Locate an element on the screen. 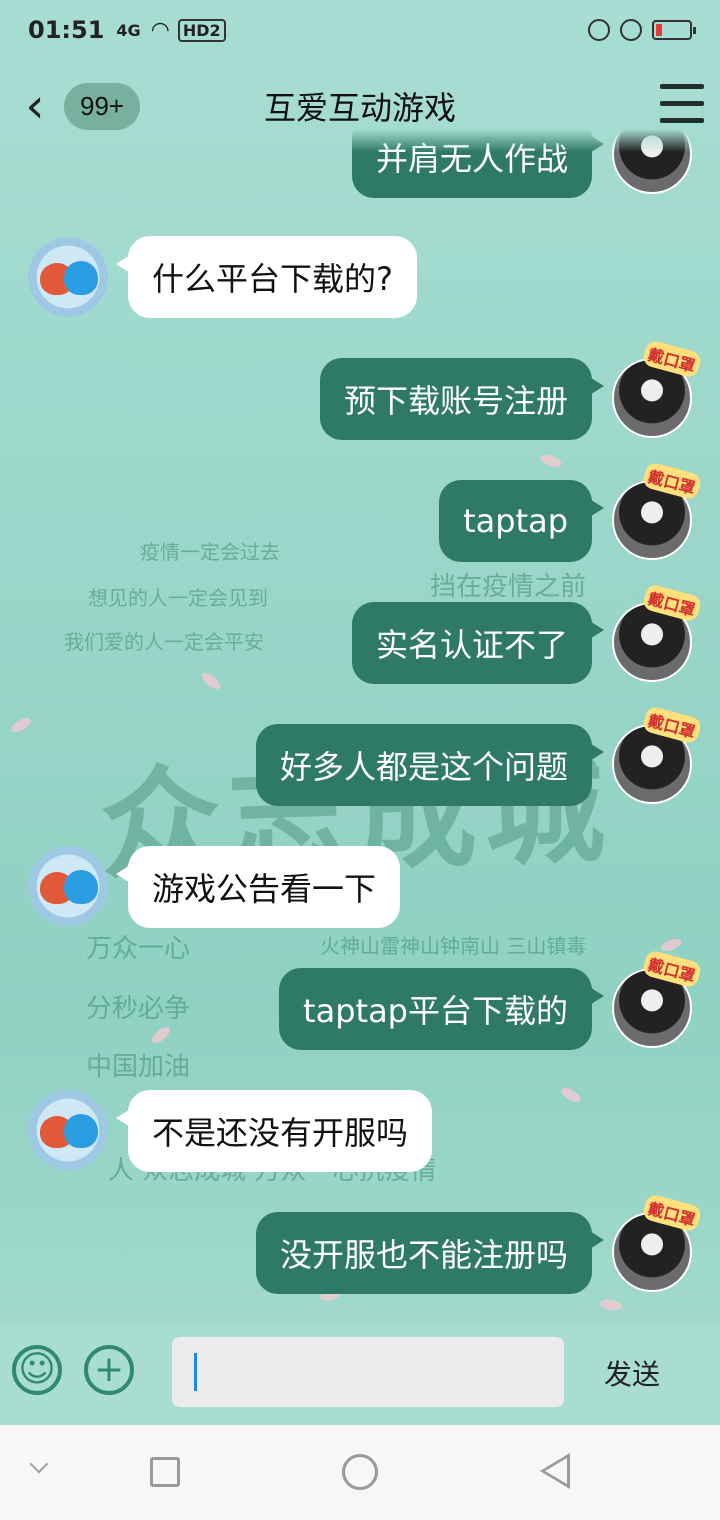 This screenshot has height=1520, width=720. input-bar: ☺ + 发送 is located at coordinates (360, 1375).